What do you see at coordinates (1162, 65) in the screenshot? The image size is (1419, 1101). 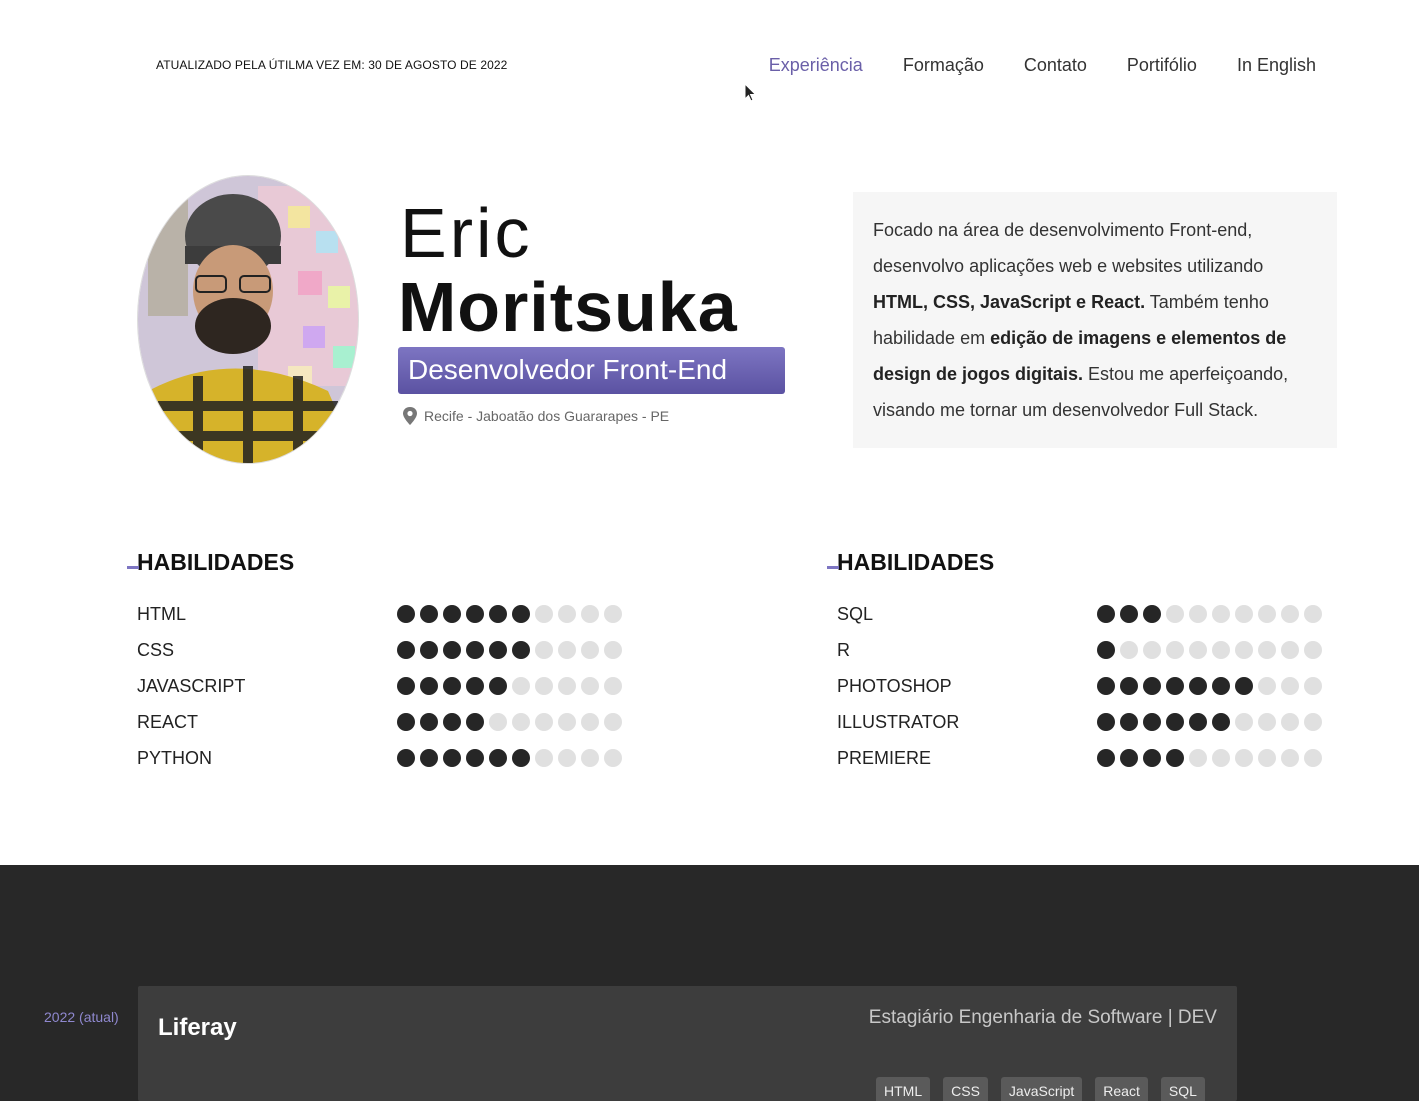 I see `nav-portifolio: Portifólio` at bounding box center [1162, 65].